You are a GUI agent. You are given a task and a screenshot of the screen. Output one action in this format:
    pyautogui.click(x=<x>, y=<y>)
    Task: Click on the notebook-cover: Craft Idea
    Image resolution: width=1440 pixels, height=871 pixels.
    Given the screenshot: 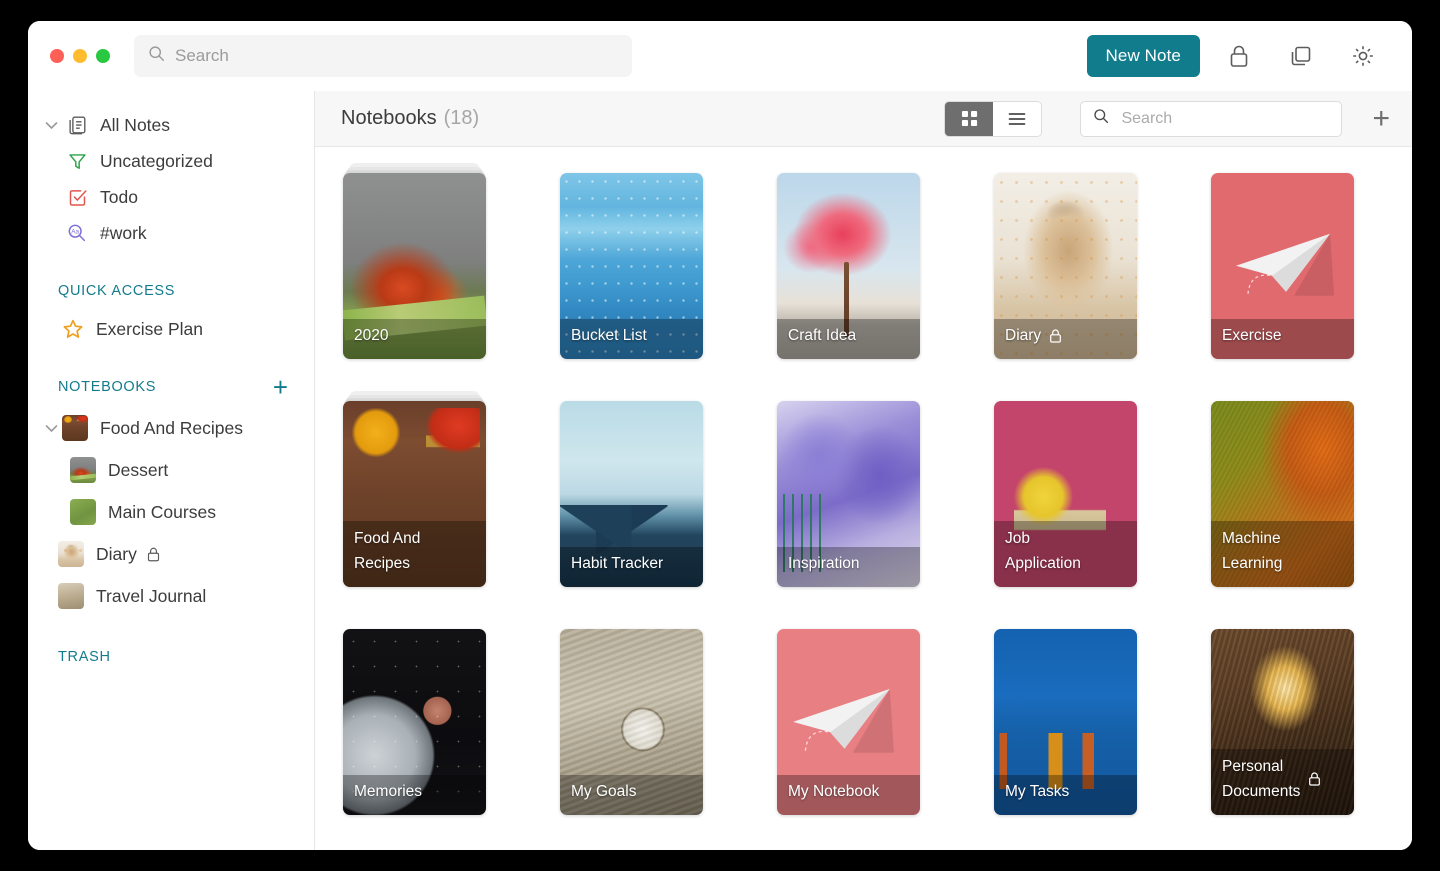 What is the action you would take?
    pyautogui.click(x=848, y=266)
    